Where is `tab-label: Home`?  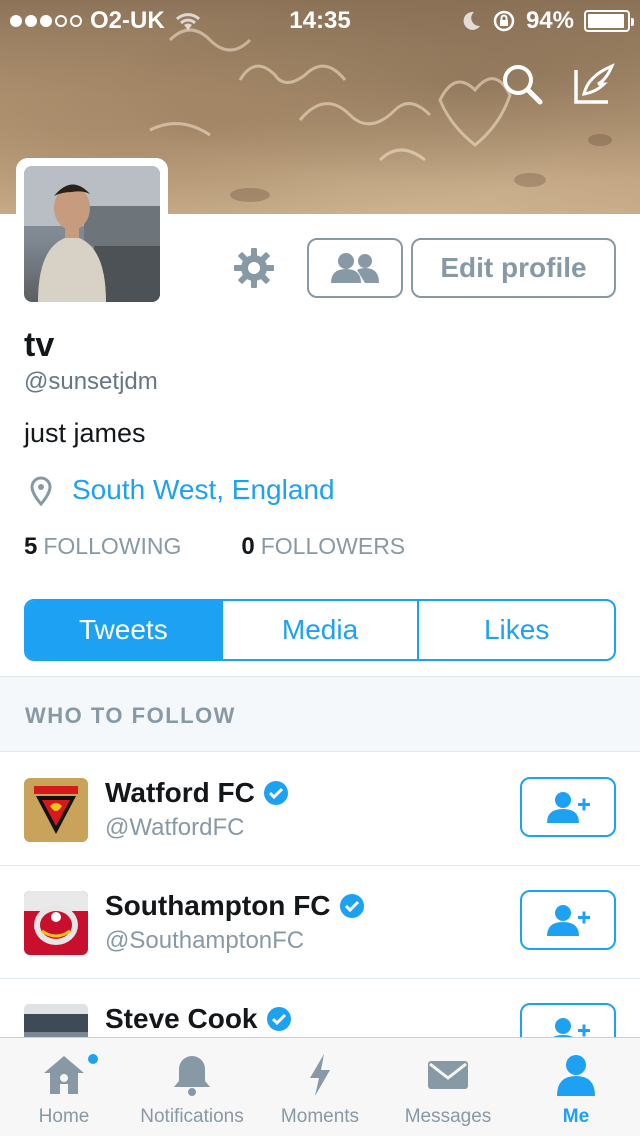 tab-label: Home is located at coordinates (64, 1116).